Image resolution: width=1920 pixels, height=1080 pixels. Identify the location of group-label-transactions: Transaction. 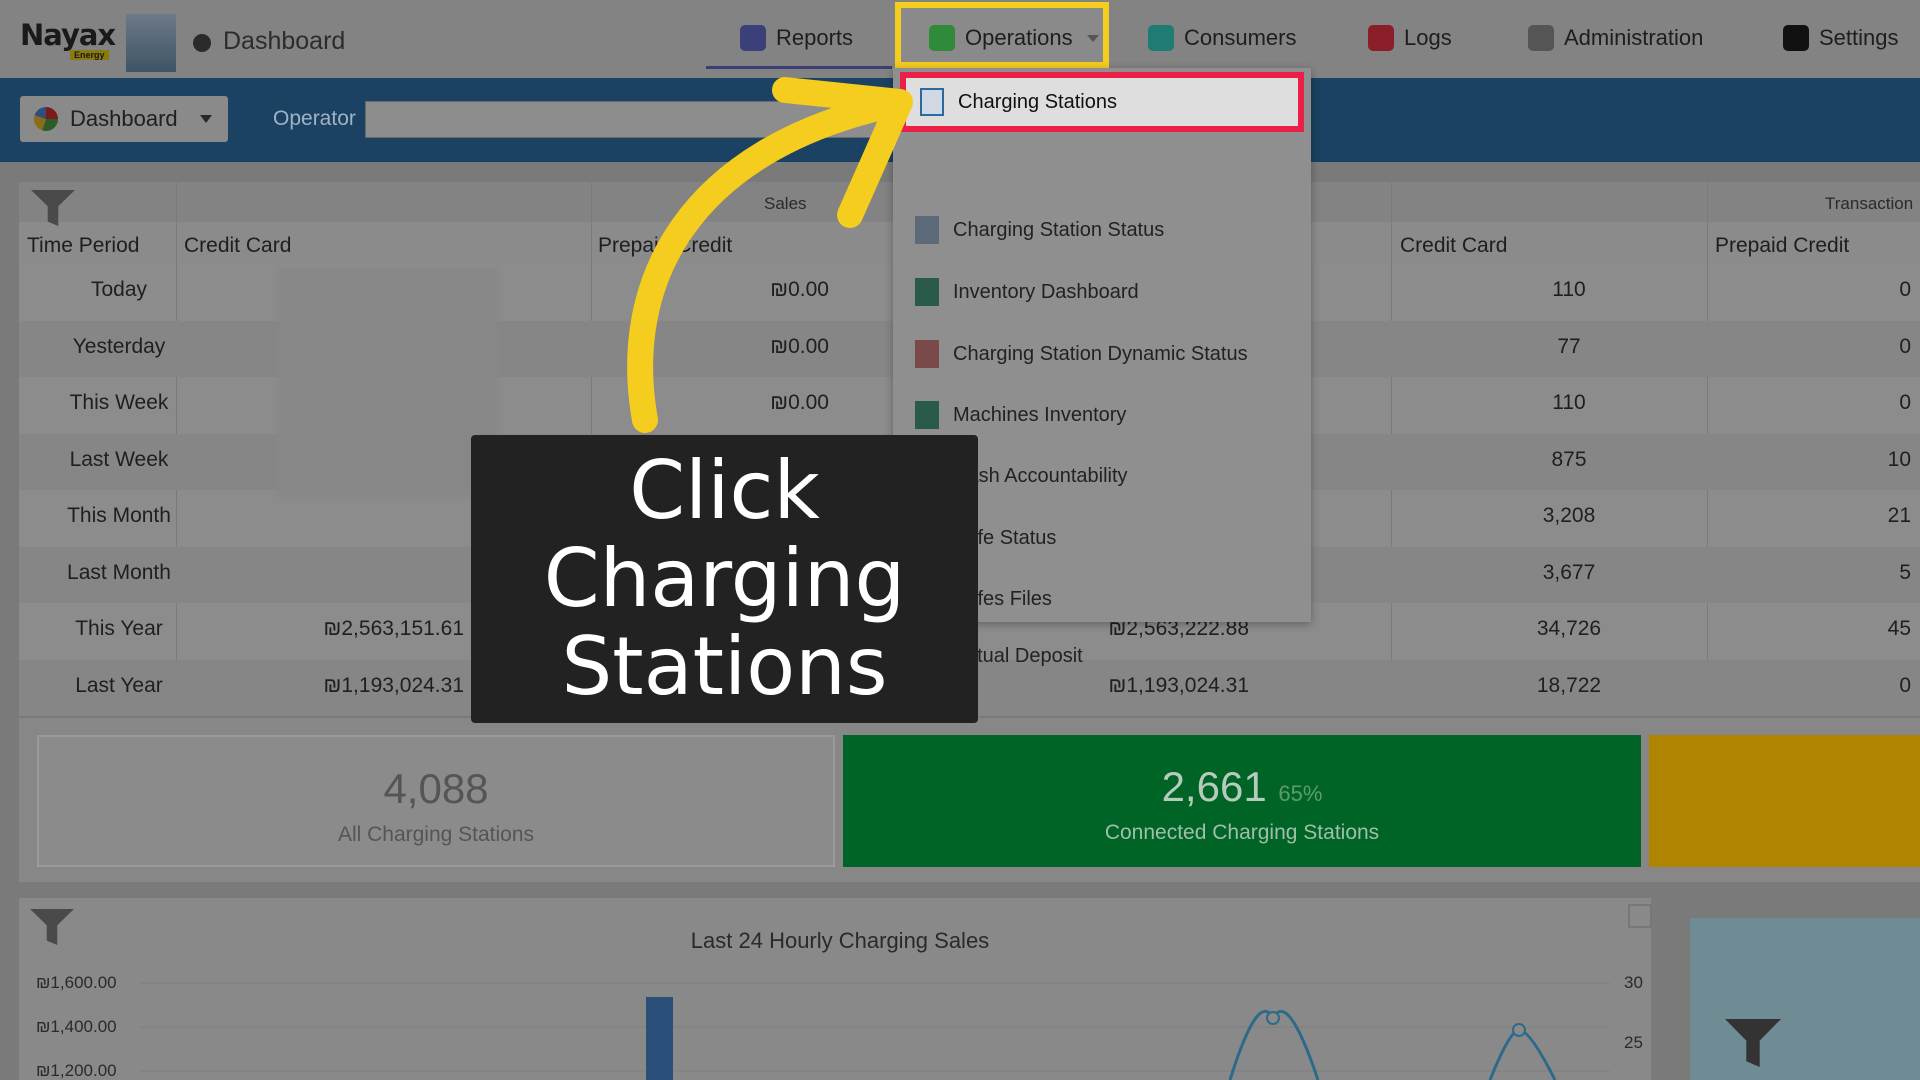
(1869, 203).